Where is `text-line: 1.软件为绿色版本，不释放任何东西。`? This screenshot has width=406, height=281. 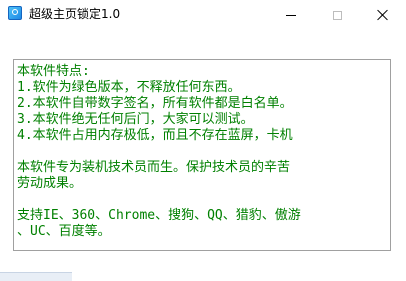
text-line: 1.软件为绿色版本，不释放任何东西。 is located at coordinates (129, 87).